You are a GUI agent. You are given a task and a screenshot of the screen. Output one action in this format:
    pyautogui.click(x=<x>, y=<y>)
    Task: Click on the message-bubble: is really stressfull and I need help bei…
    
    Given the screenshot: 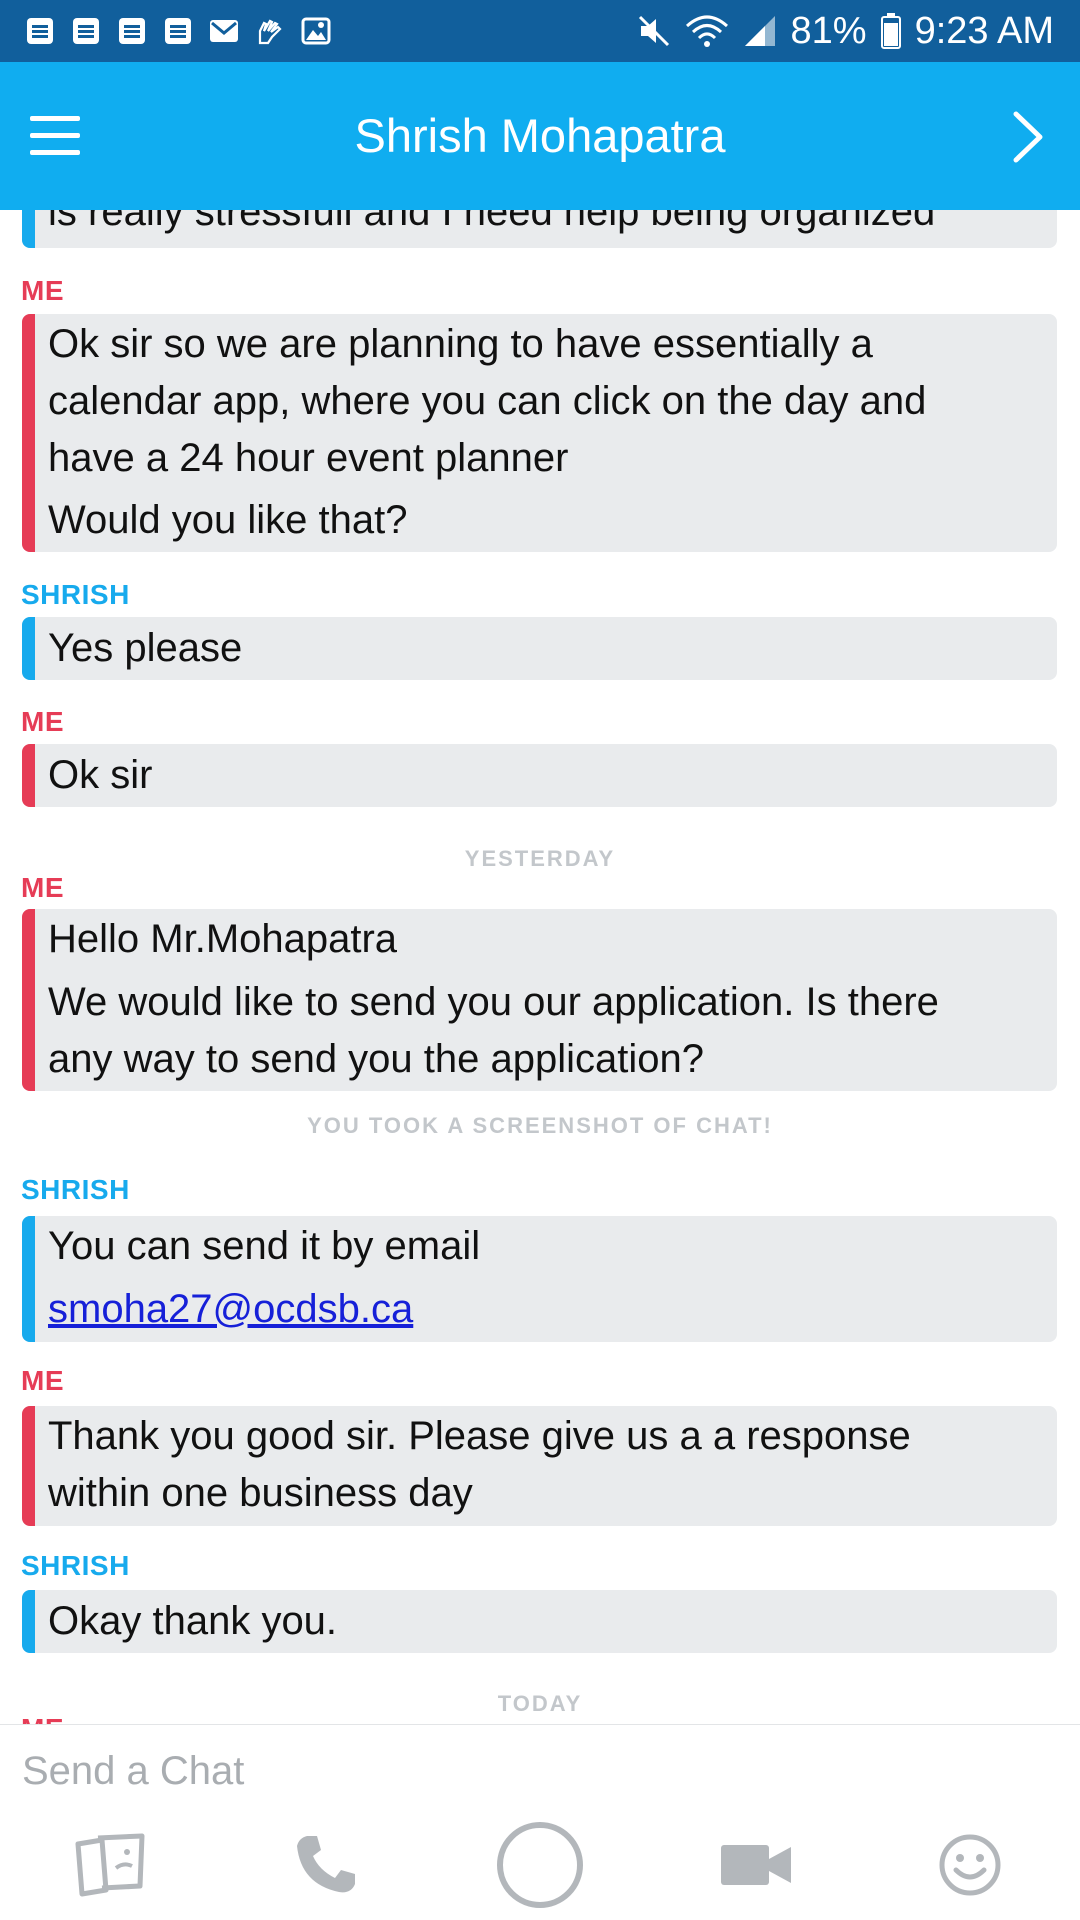 What is the action you would take?
    pyautogui.click(x=539, y=229)
    